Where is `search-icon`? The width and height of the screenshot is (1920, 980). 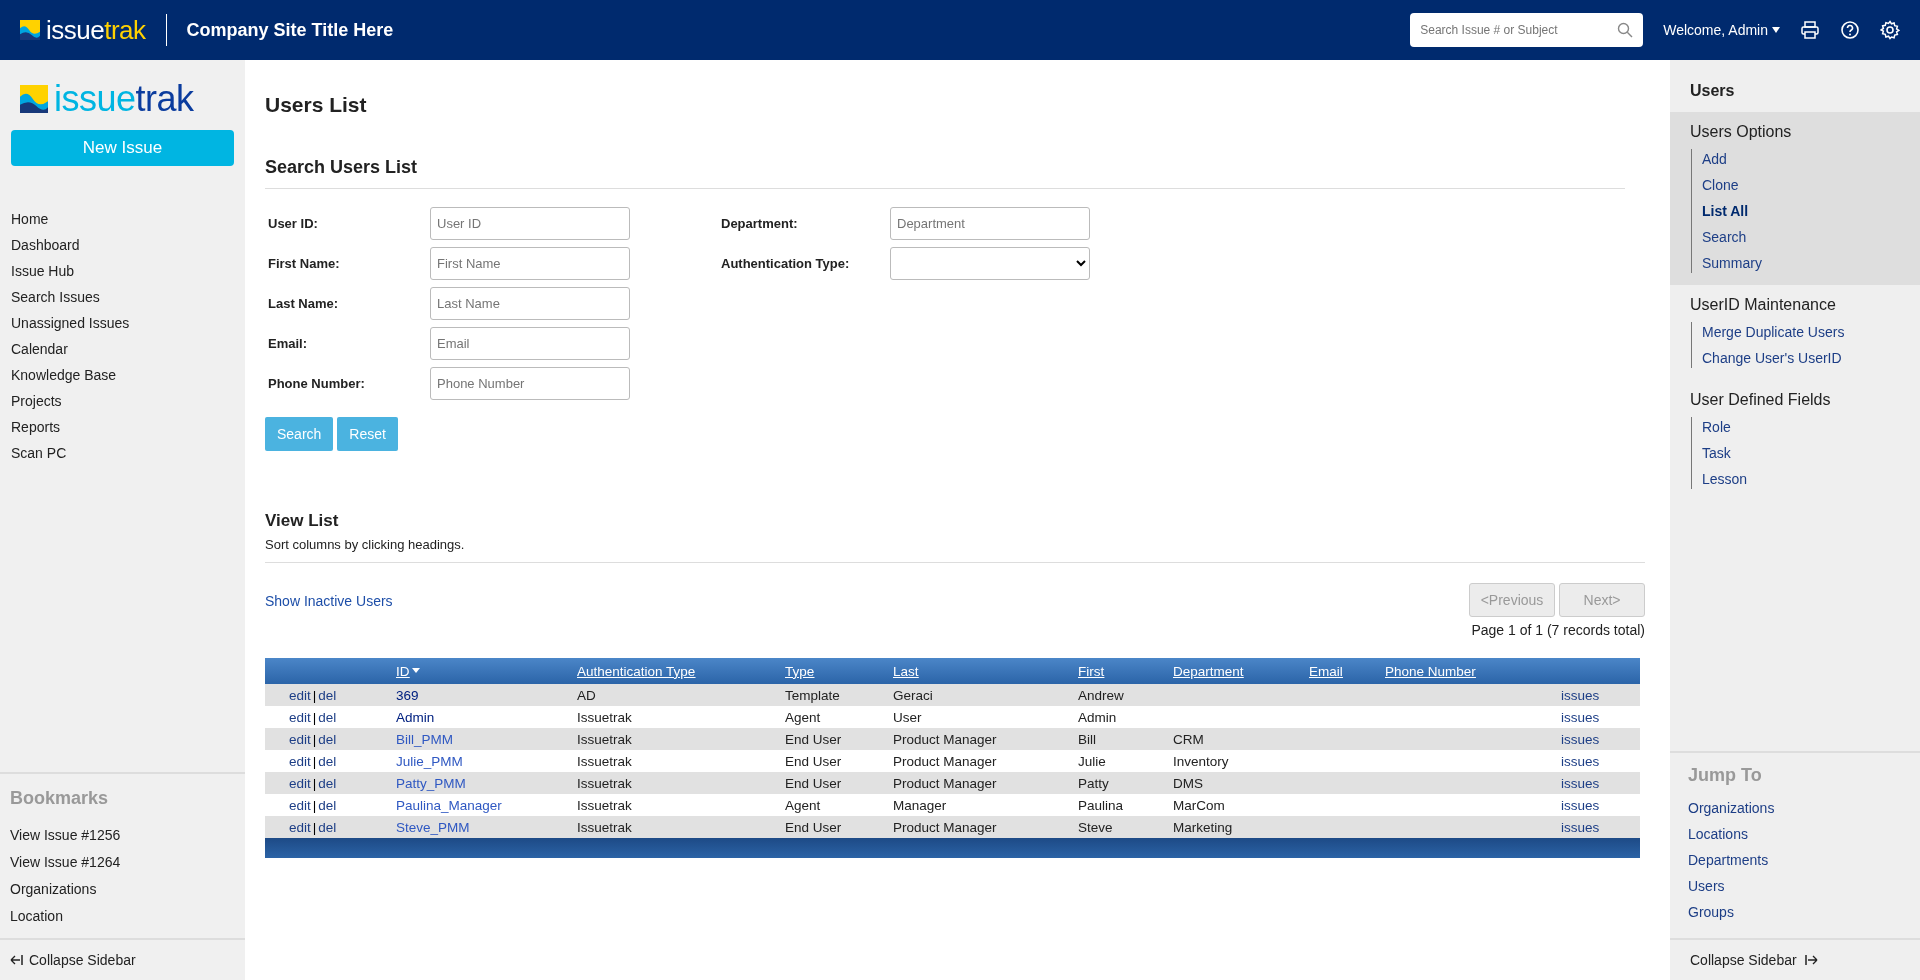 search-icon is located at coordinates (1625, 30).